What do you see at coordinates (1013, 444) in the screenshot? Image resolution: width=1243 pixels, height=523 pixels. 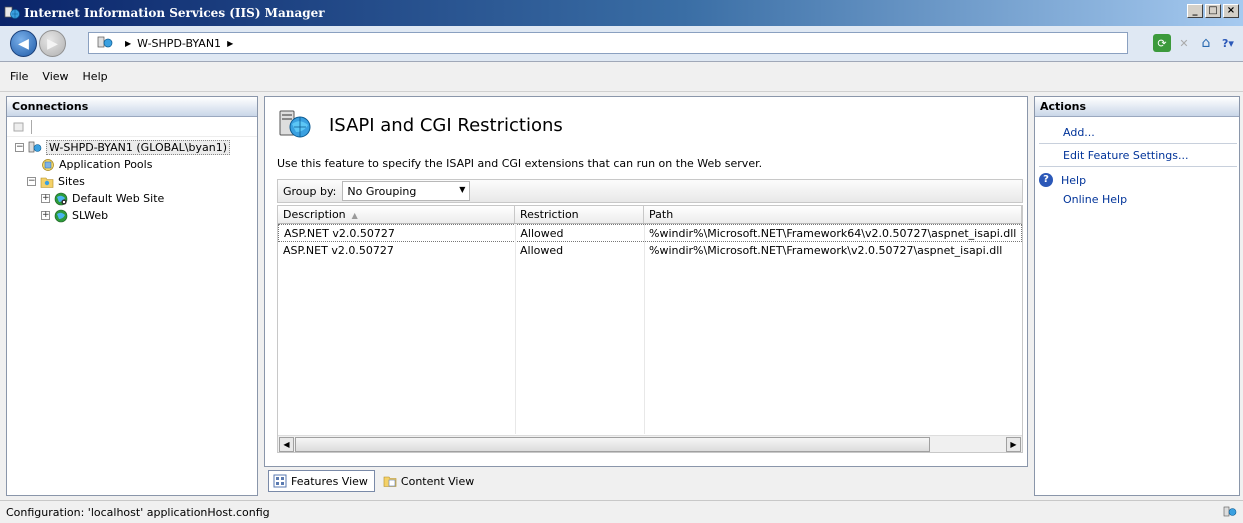 I see `scroll-right-icon: ▶` at bounding box center [1013, 444].